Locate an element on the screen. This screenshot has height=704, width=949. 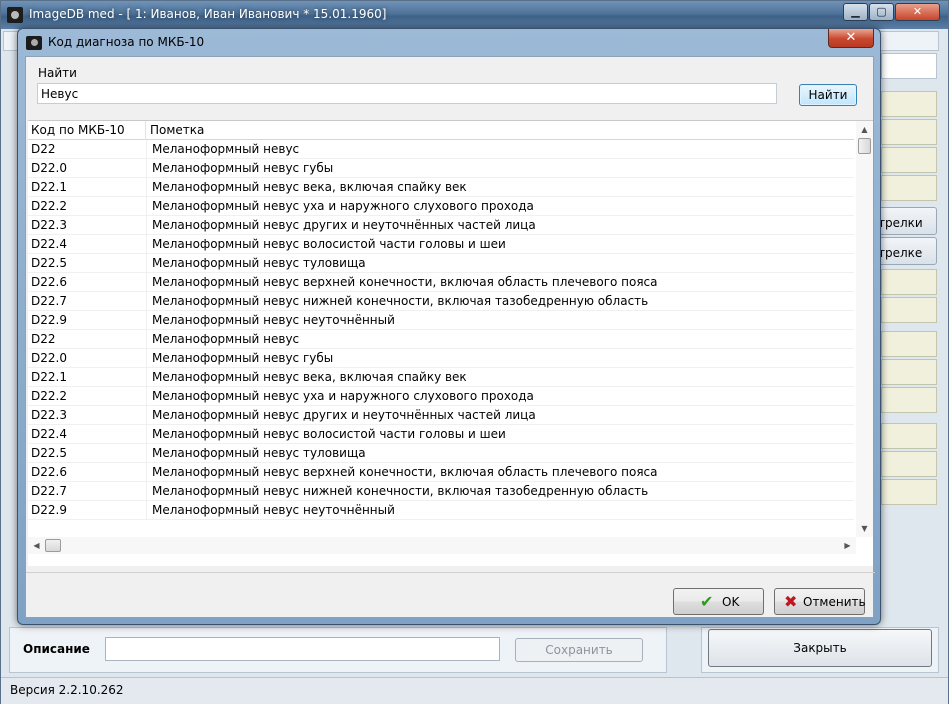
cancel-button: ✖ Отменить is located at coordinates (820, 601).